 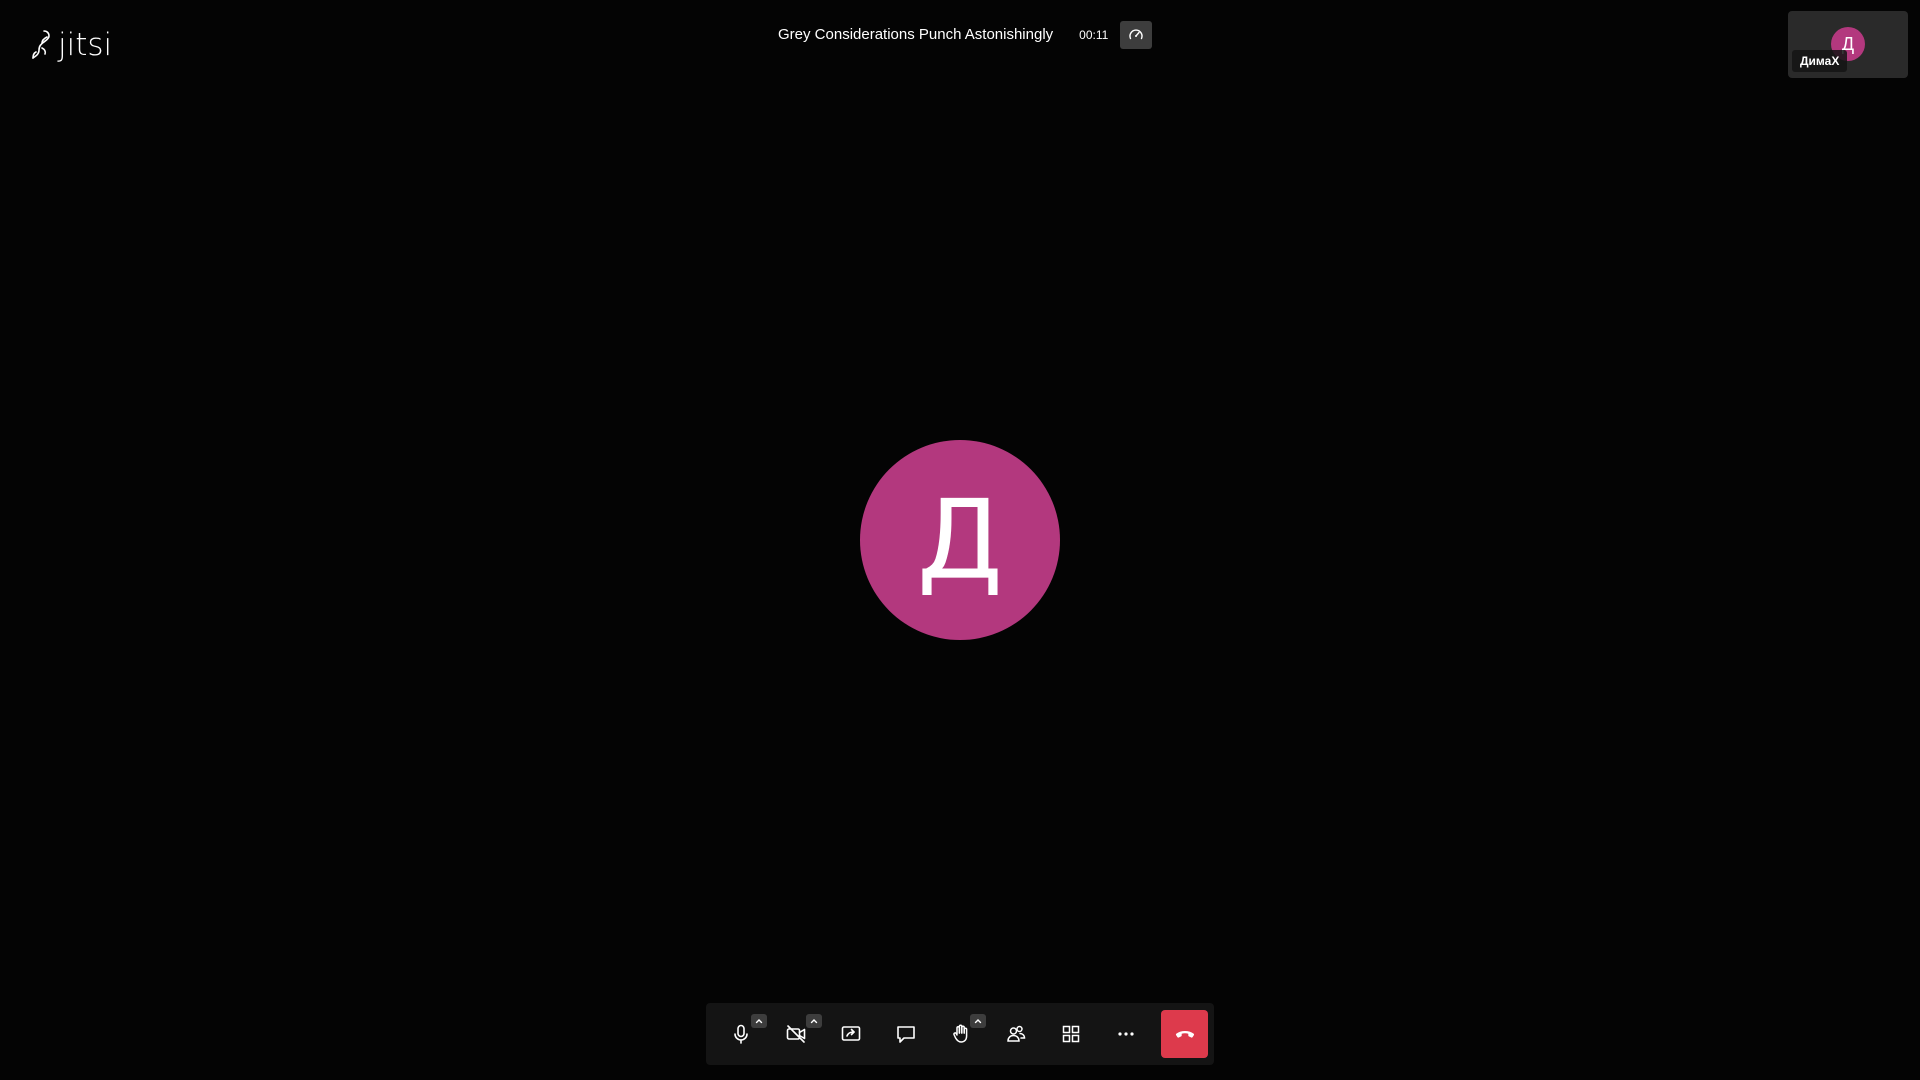 I want to click on jitsi-logo-icon, so click(x=41, y=44).